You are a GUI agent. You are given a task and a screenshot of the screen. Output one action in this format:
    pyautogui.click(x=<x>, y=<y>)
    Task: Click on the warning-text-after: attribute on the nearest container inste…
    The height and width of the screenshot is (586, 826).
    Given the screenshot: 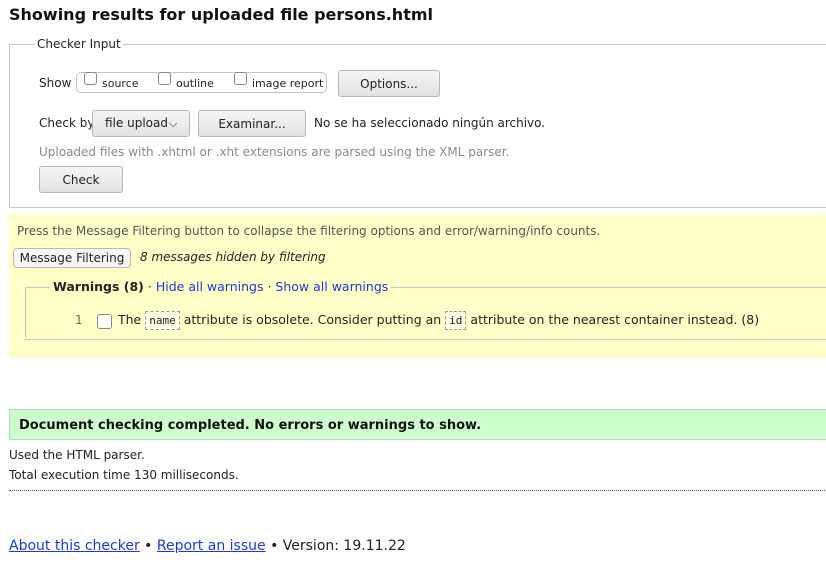 What is the action you would take?
    pyautogui.click(x=615, y=319)
    